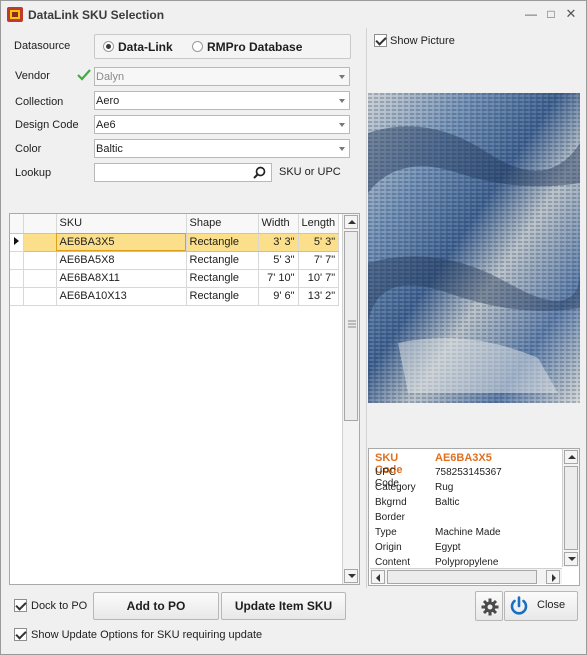  I want to click on update-item-sku-button: Update Item SKU, so click(283, 606).